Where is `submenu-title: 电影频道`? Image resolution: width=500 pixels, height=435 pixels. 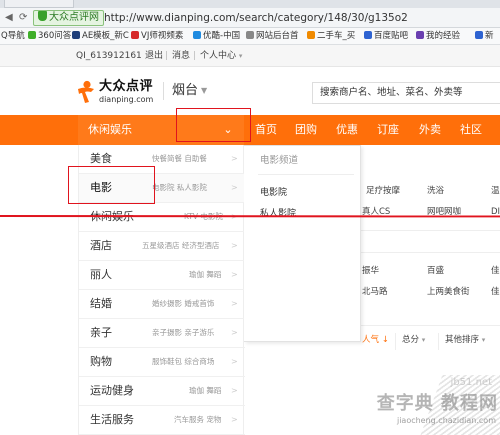
submenu-title: 电影频道 is located at coordinates (279, 160).